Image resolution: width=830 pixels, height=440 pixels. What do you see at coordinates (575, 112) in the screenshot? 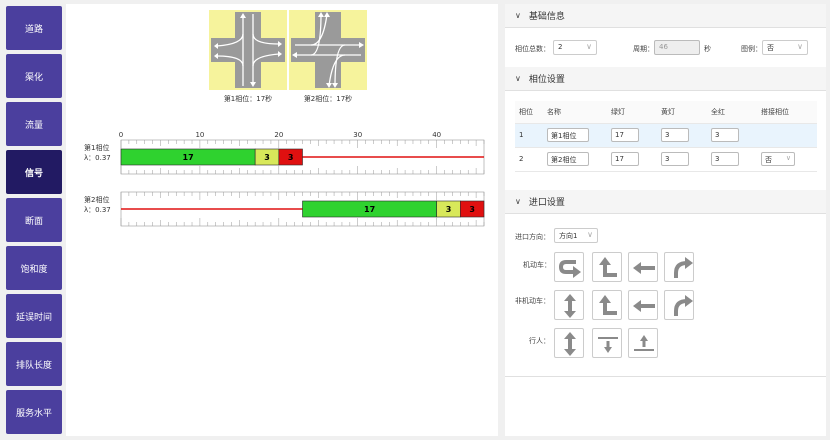
I see `column-header: 名称` at bounding box center [575, 112].